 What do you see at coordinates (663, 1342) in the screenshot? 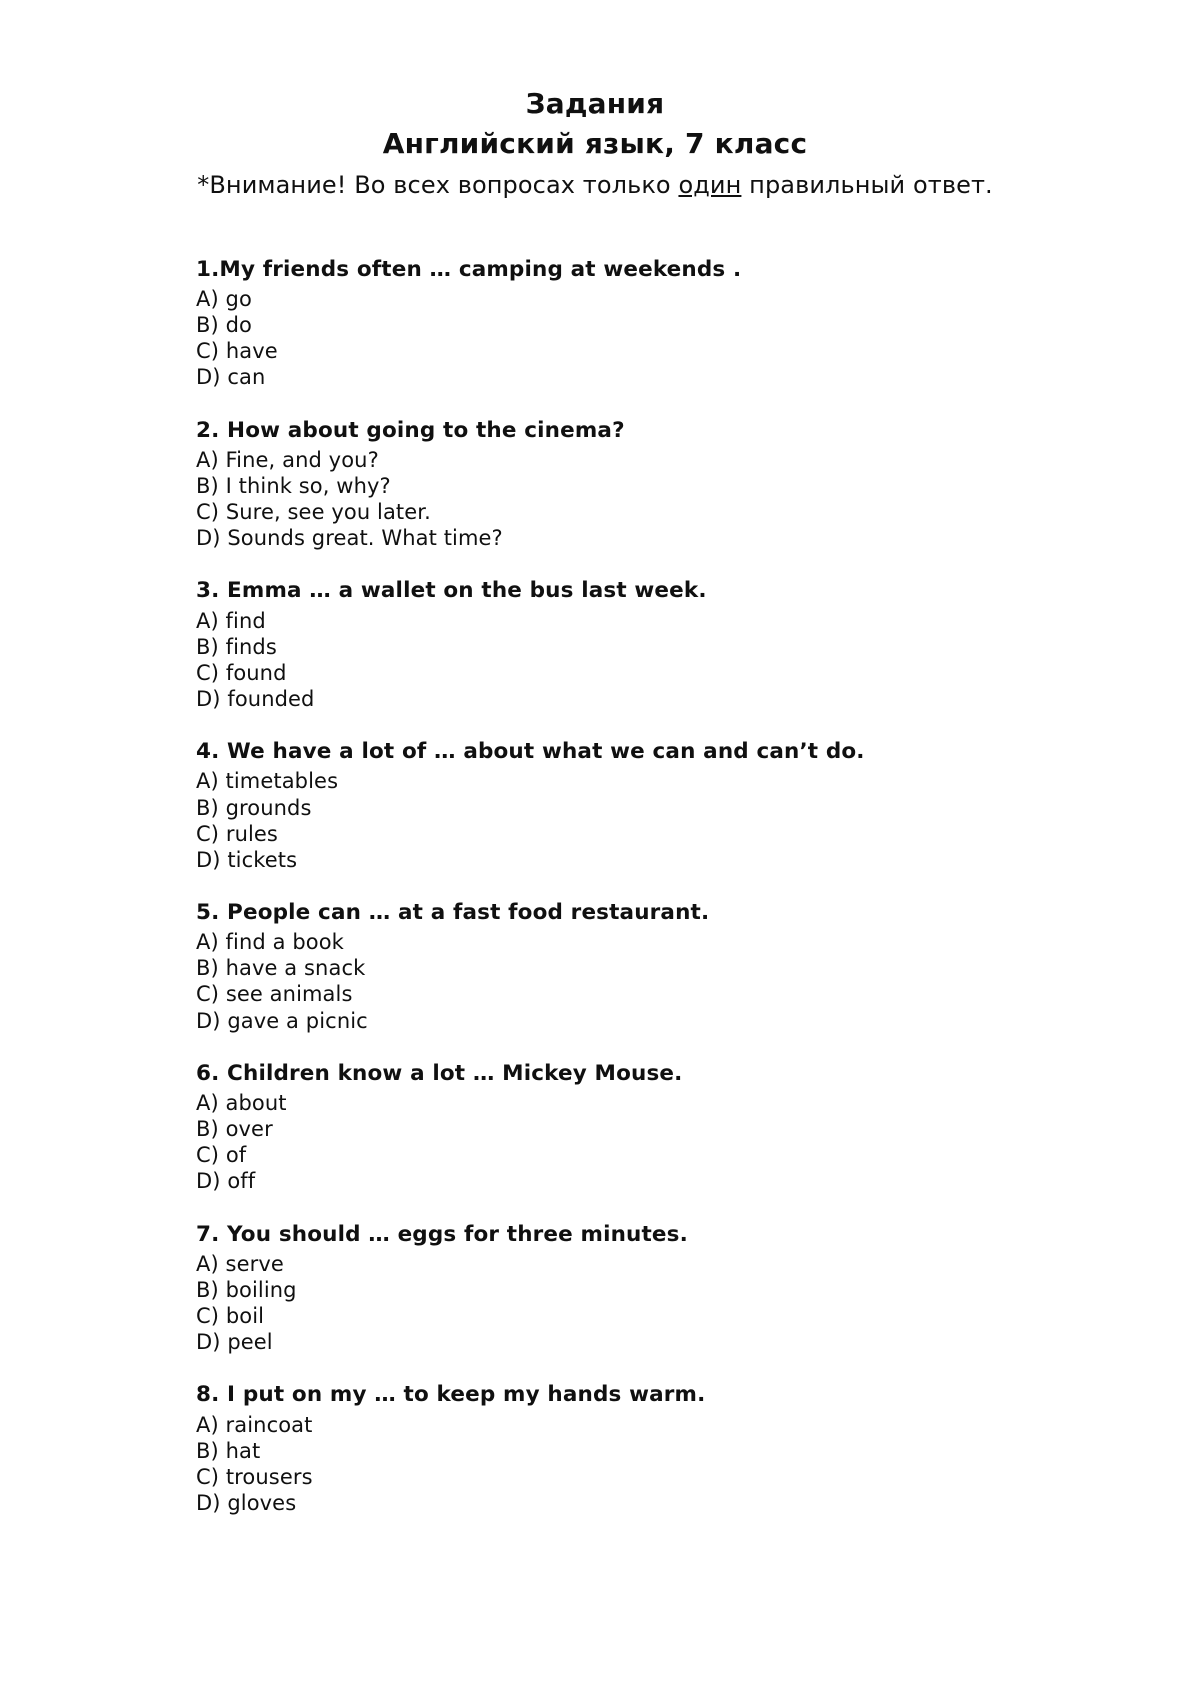
I see `question-7-option-d: D) peel` at bounding box center [663, 1342].